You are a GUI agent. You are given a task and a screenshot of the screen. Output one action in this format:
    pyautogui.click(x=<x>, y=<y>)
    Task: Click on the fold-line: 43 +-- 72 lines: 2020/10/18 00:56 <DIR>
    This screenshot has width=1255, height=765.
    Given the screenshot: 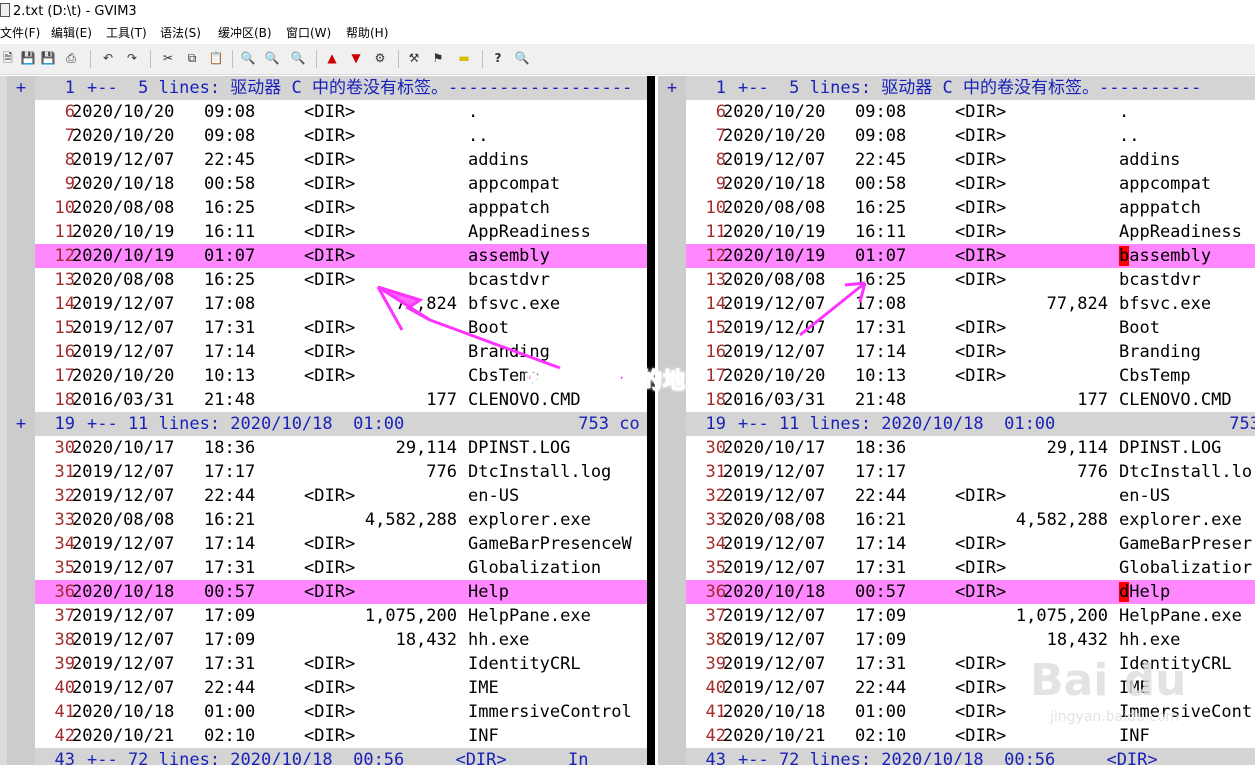 What is the action you would take?
    pyautogui.click(x=956, y=756)
    